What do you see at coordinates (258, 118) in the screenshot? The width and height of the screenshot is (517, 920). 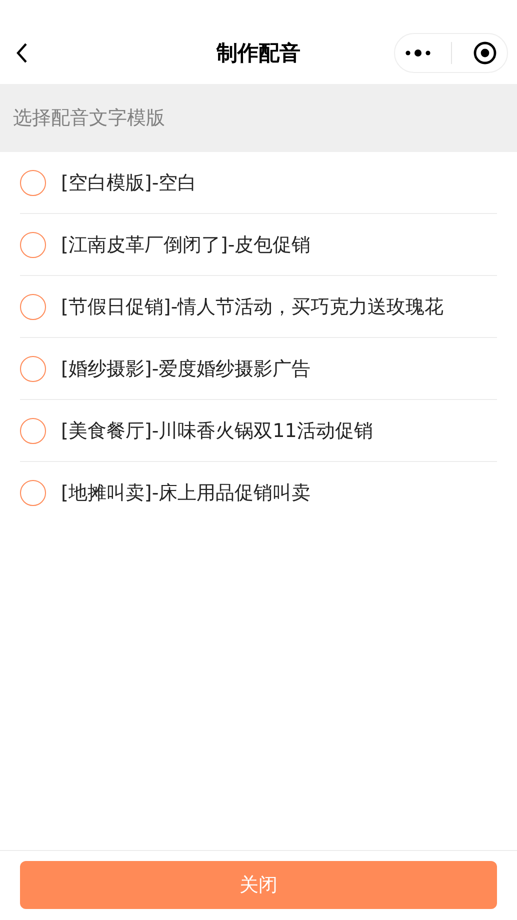 I see `section-header: 选择配音文字模版` at bounding box center [258, 118].